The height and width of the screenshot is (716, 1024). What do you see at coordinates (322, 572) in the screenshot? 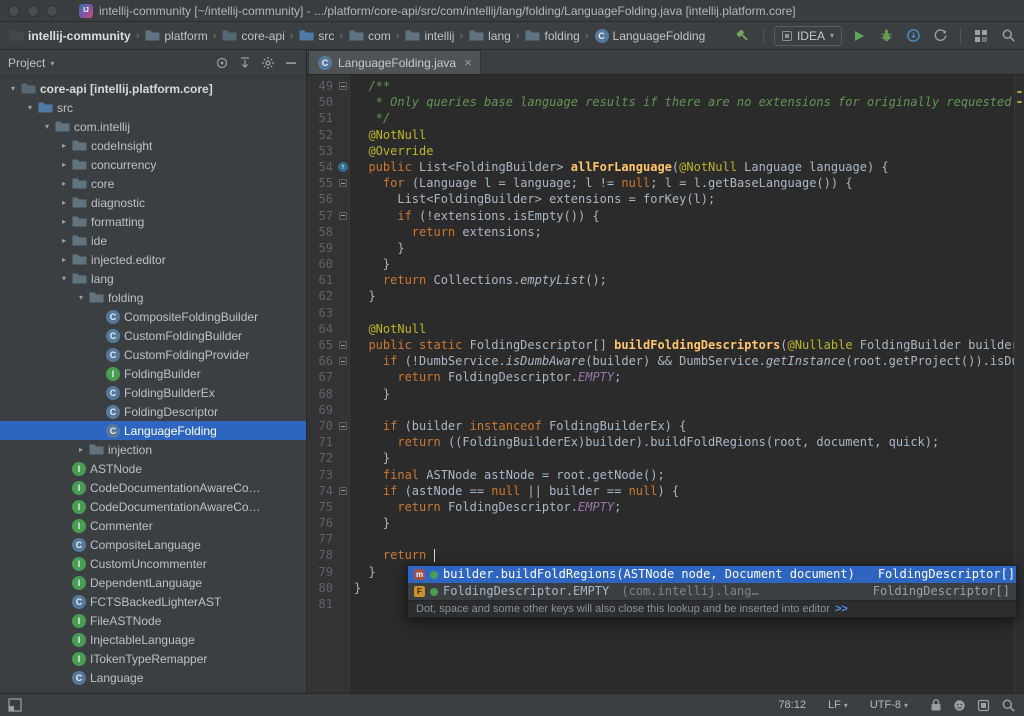
I see `line-number: 79` at bounding box center [322, 572].